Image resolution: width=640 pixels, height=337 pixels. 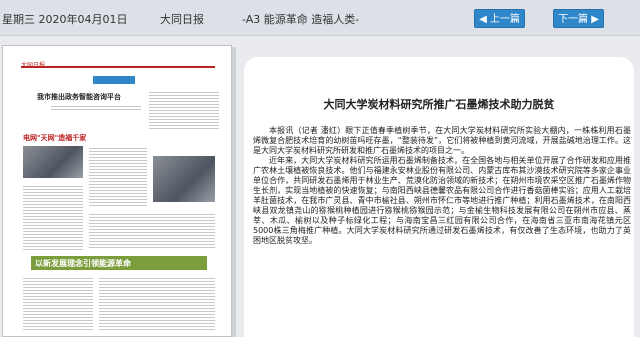 What do you see at coordinates (499, 18) in the screenshot?
I see `previous-article-button: ◀ 上一篇` at bounding box center [499, 18].